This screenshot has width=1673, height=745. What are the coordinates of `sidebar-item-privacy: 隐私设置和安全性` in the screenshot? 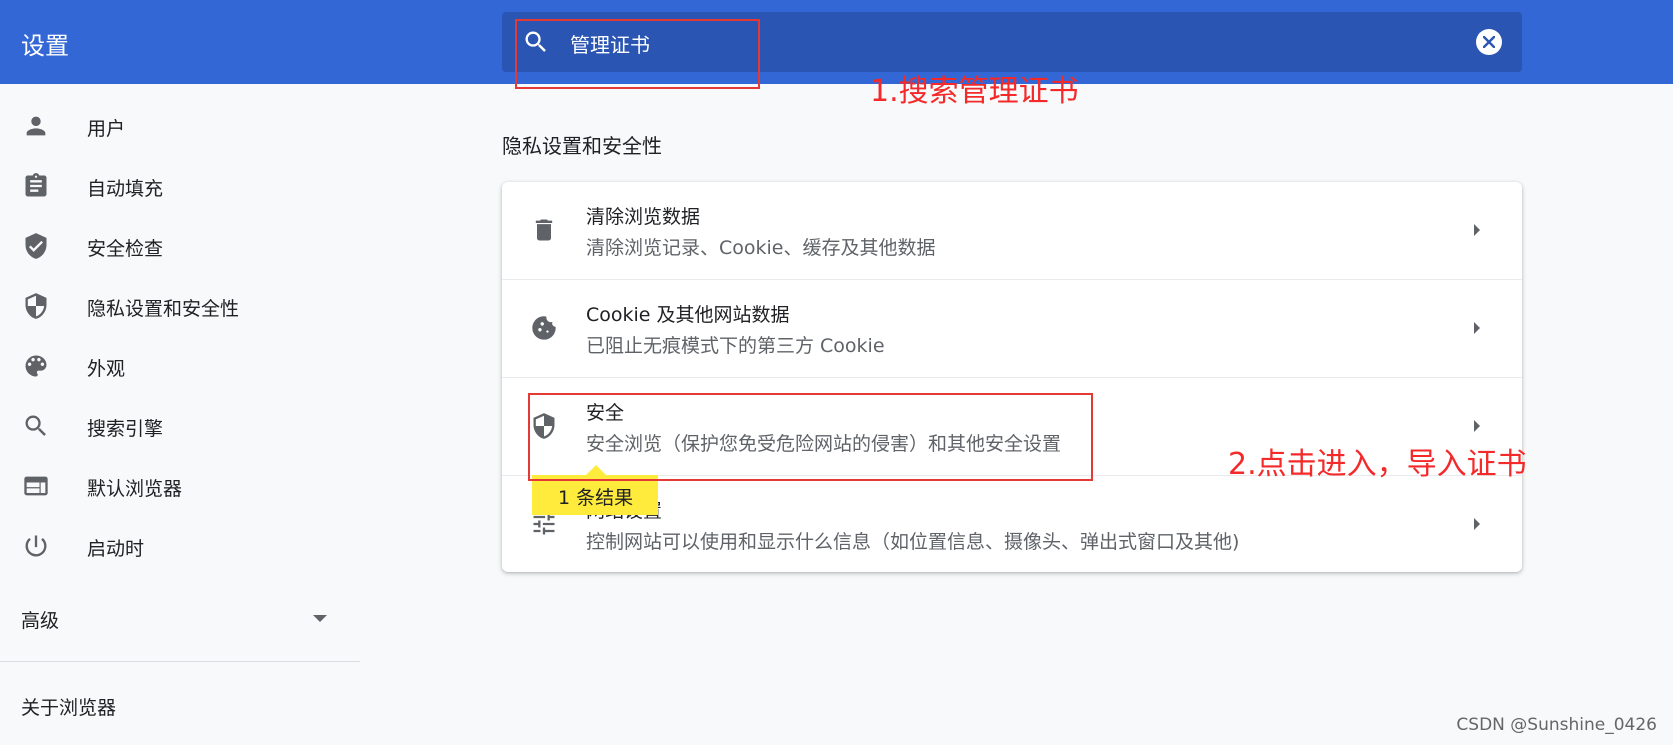 It's located at (180, 306).